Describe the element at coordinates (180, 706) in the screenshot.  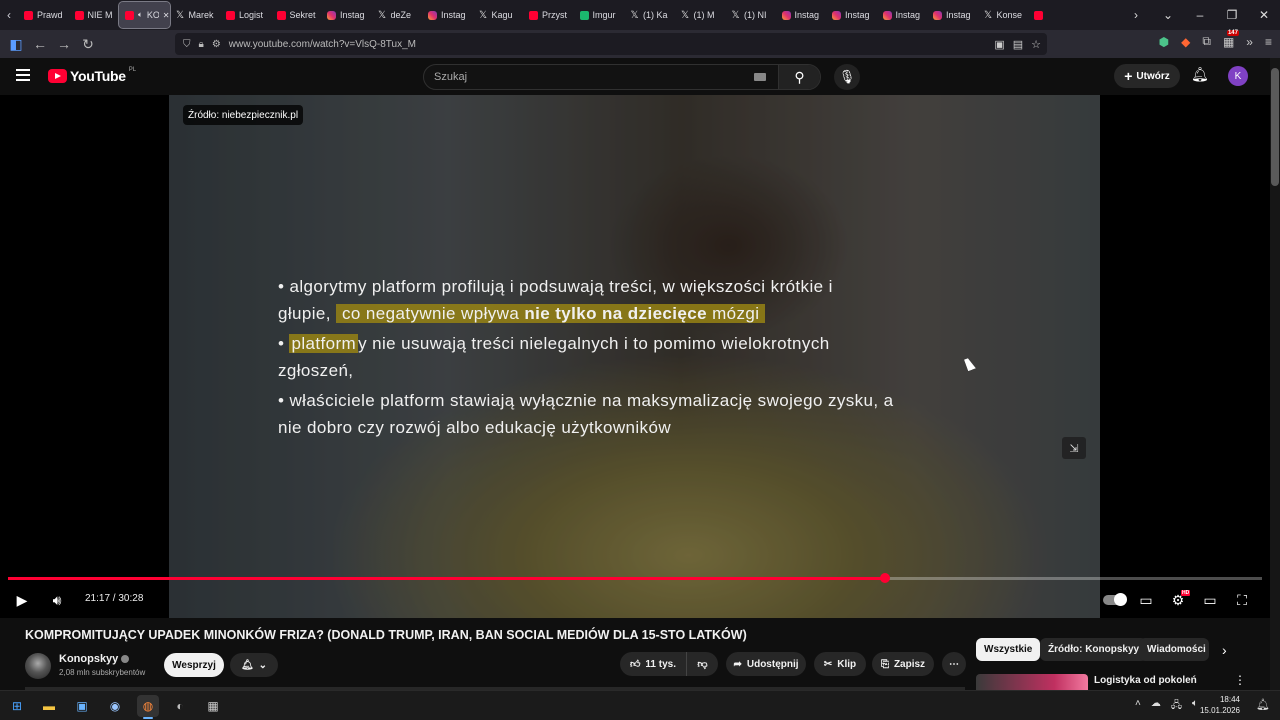
I see `app-icon: ◐` at that location.